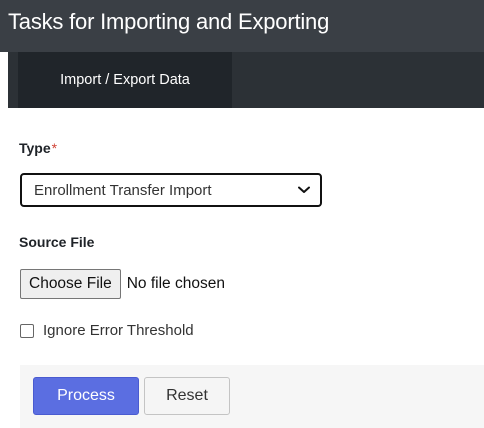  What do you see at coordinates (175, 283) in the screenshot?
I see `file-status-text: No file chosen` at bounding box center [175, 283].